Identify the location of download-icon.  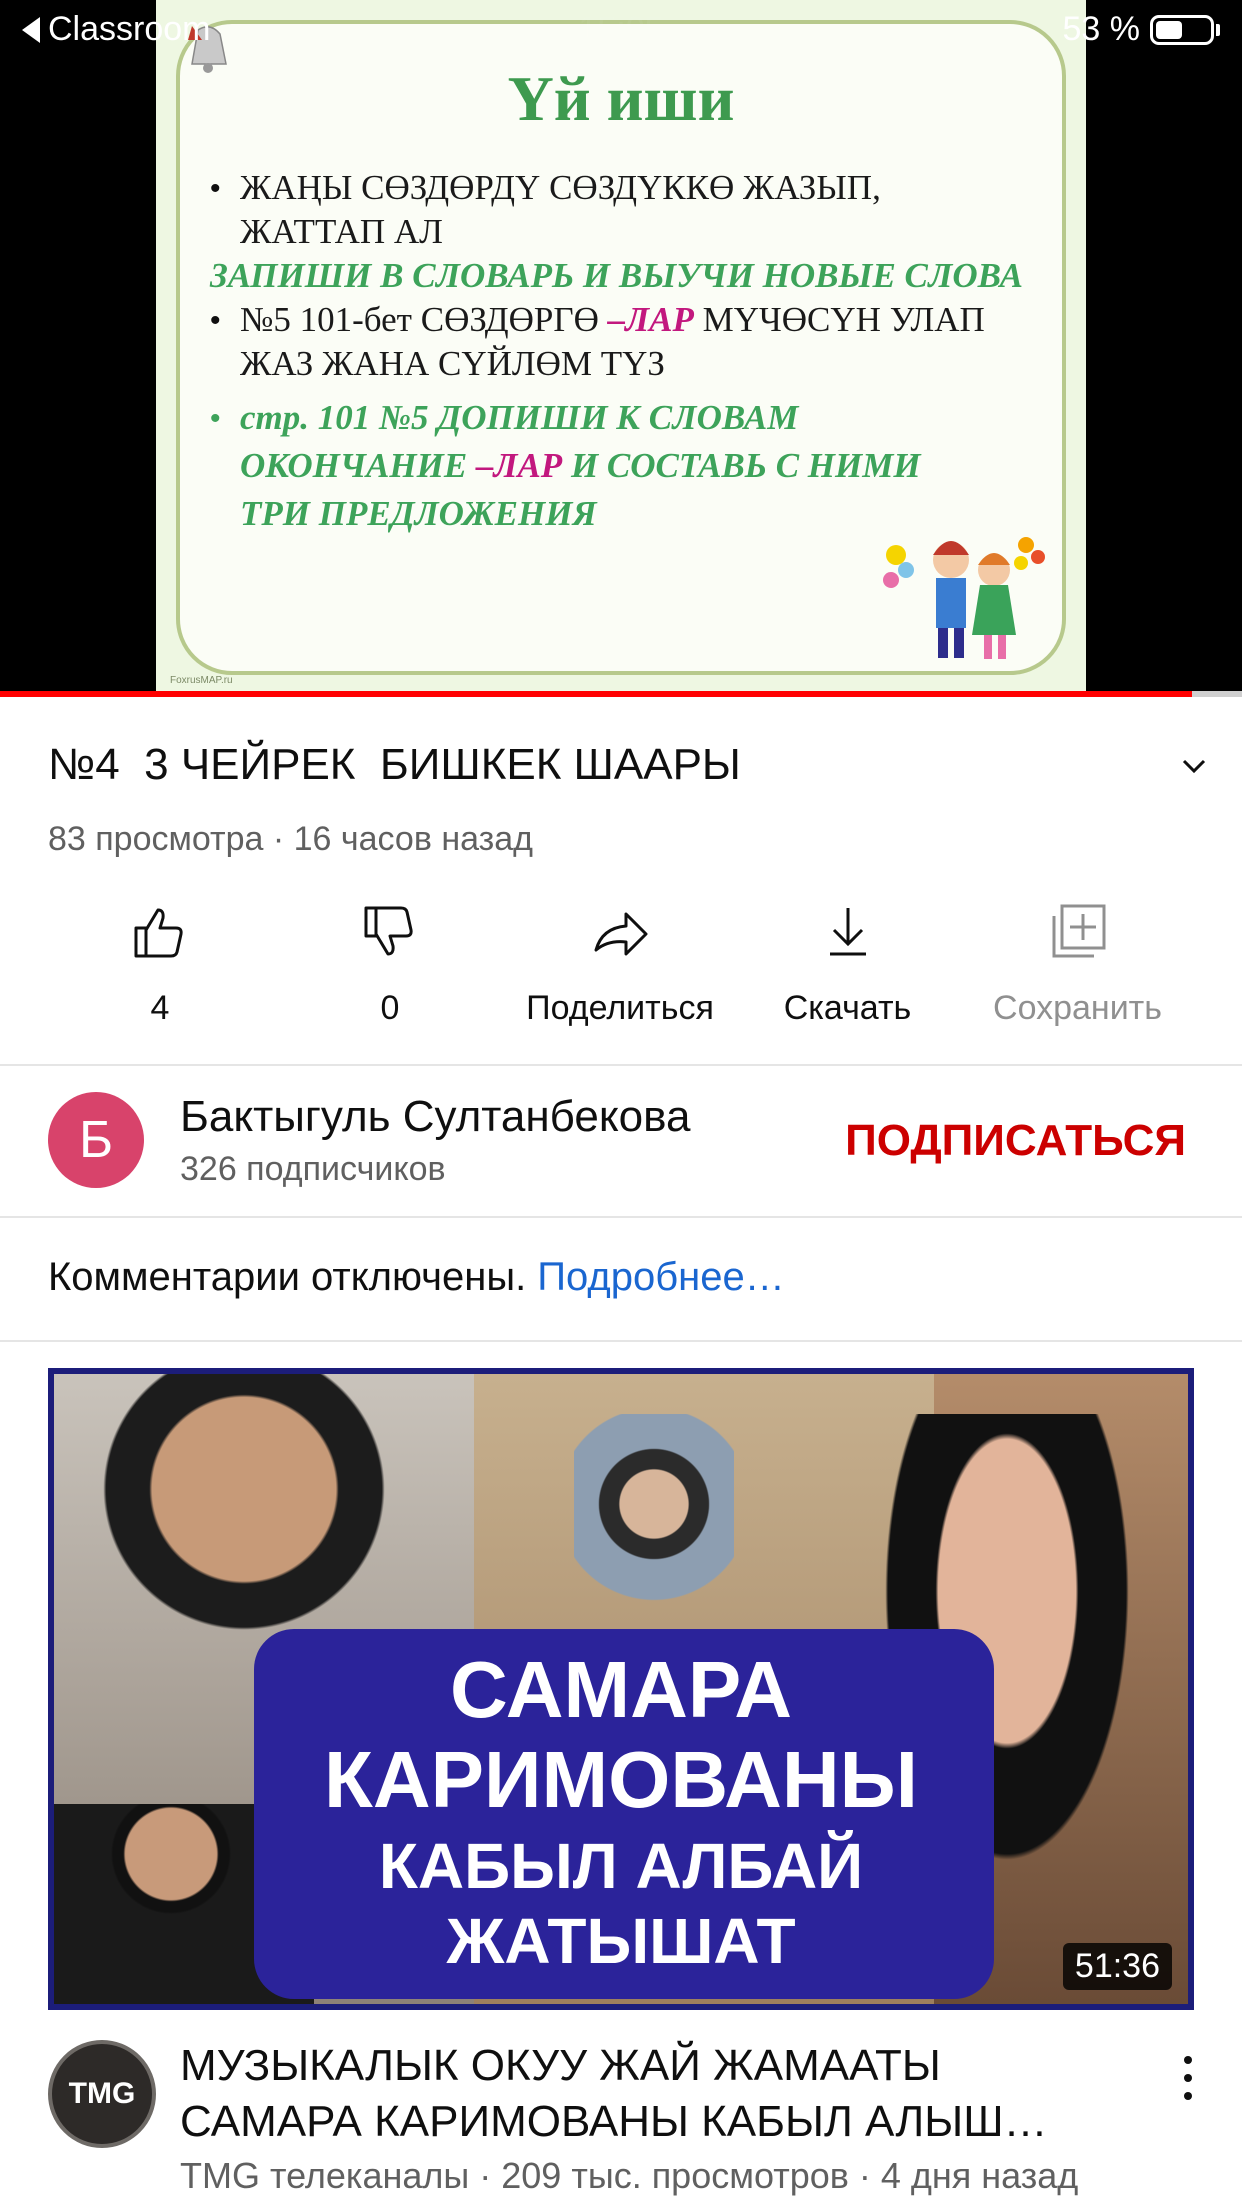
(847, 932).